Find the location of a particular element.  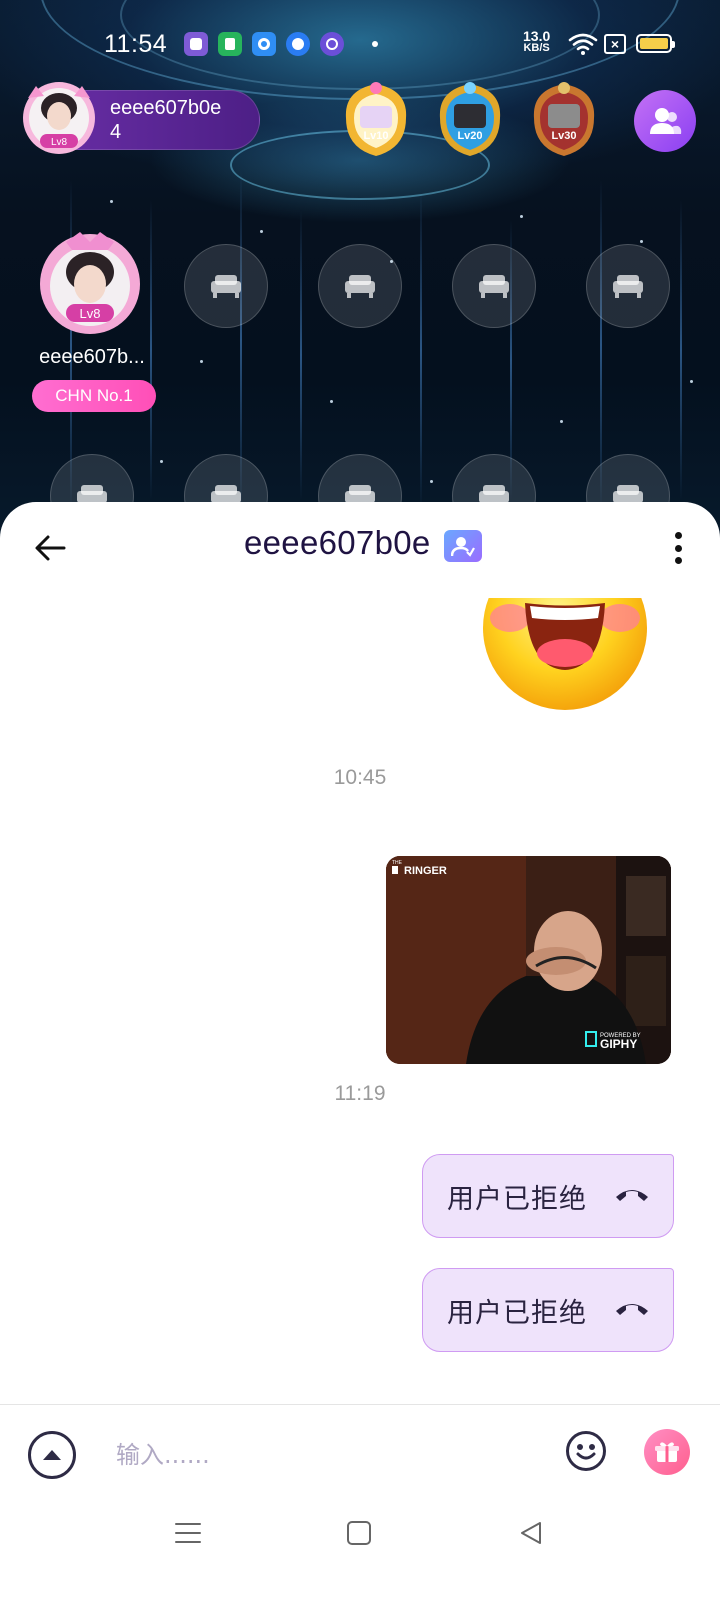

message-input-bar is located at coordinates (360, 1460).